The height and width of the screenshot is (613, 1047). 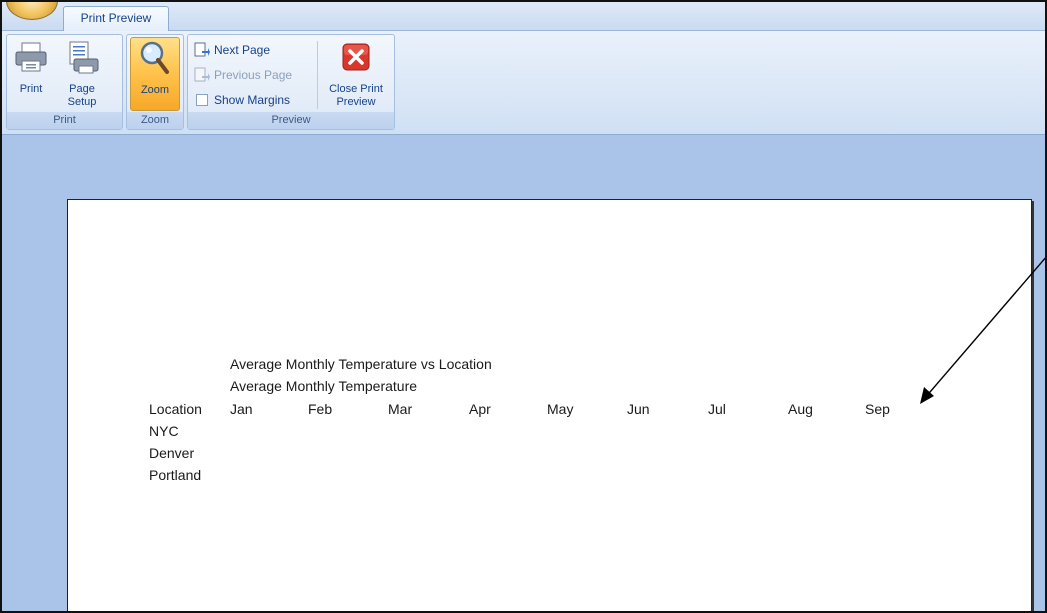 What do you see at coordinates (982, 330) in the screenshot?
I see `annotation-arrow` at bounding box center [982, 330].